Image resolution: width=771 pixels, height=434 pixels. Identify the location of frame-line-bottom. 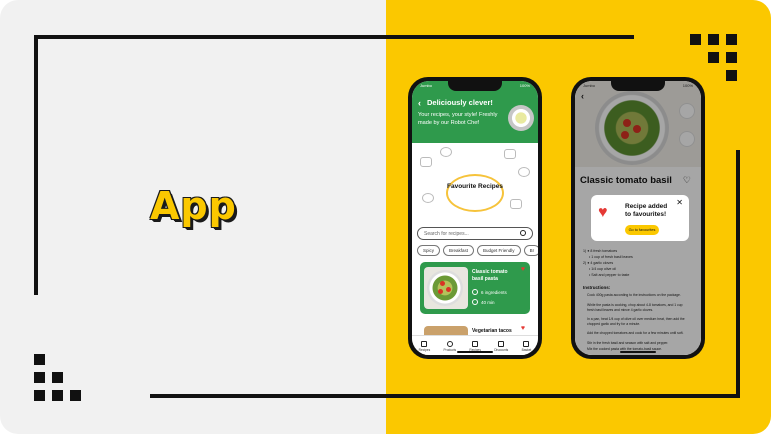
(445, 396).